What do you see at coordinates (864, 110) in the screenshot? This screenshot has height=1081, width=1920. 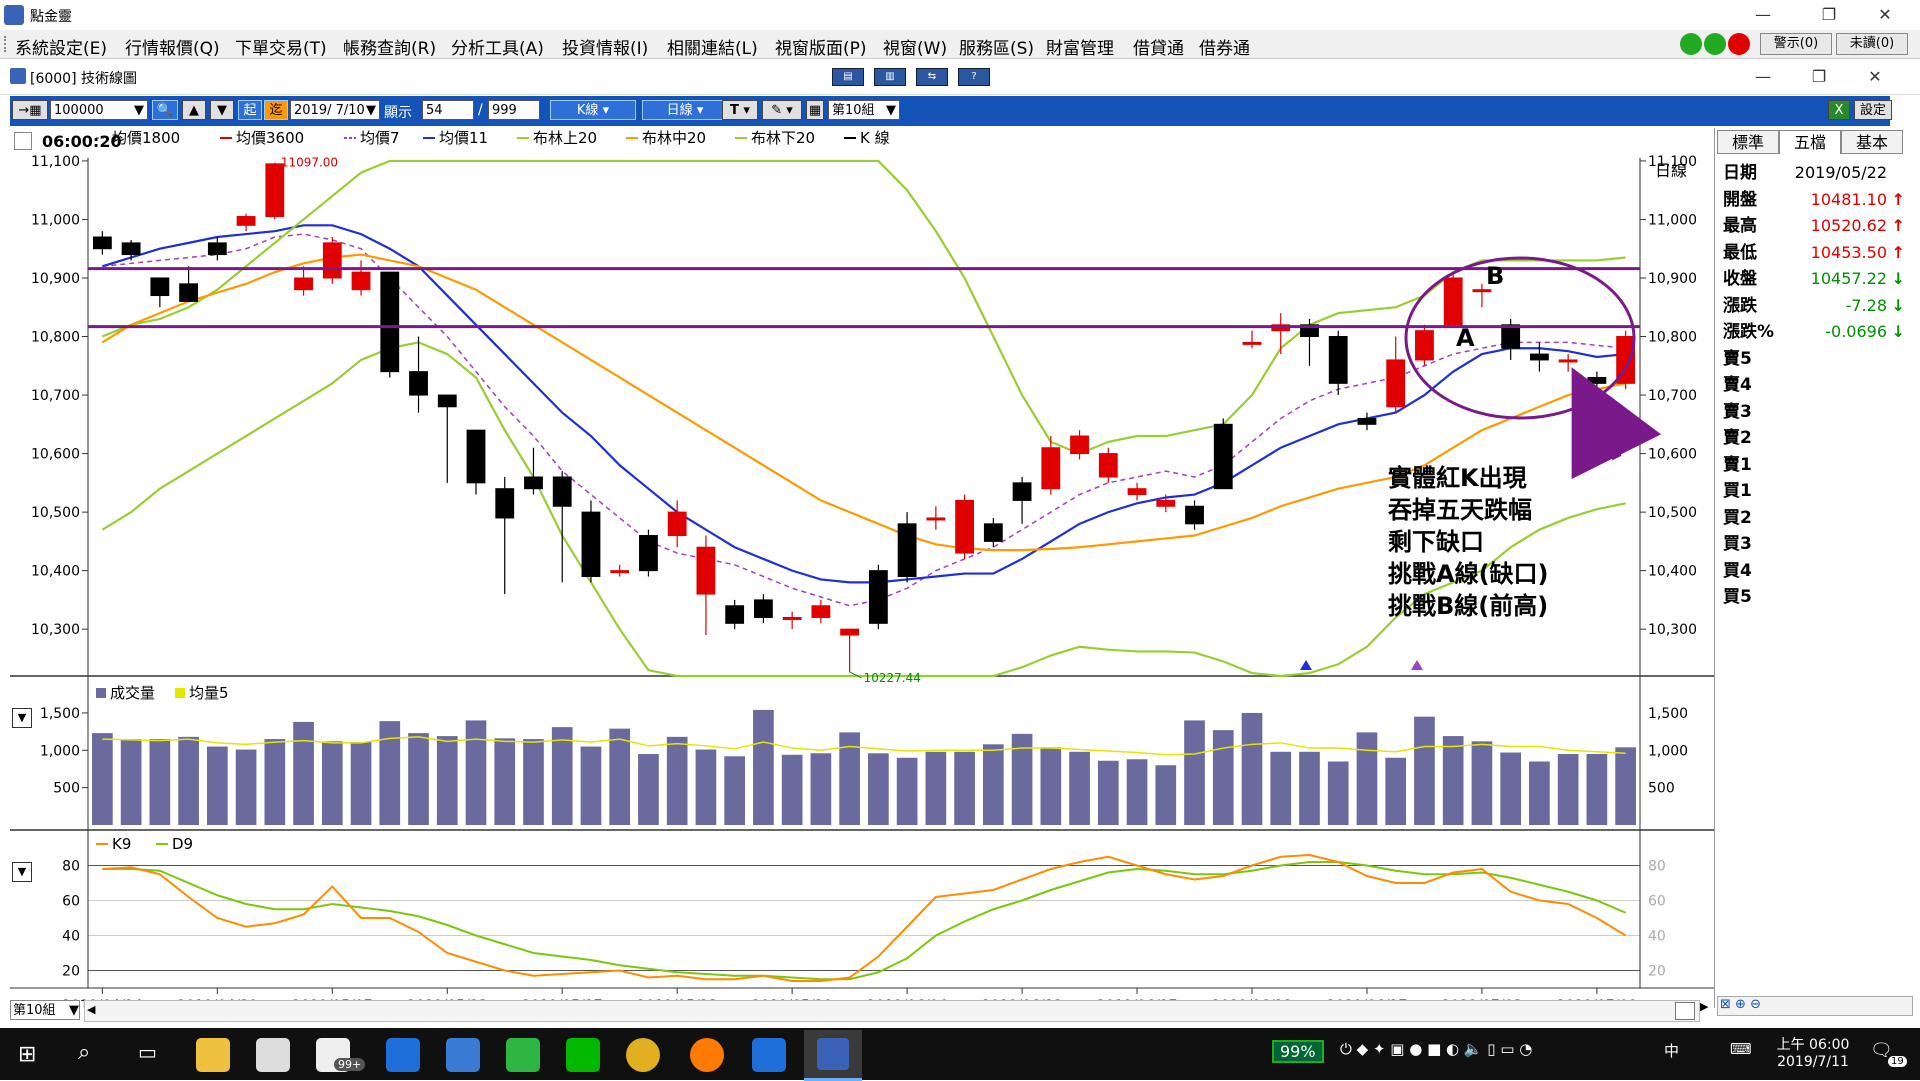 I see `group-select: 第10組 ▼` at bounding box center [864, 110].